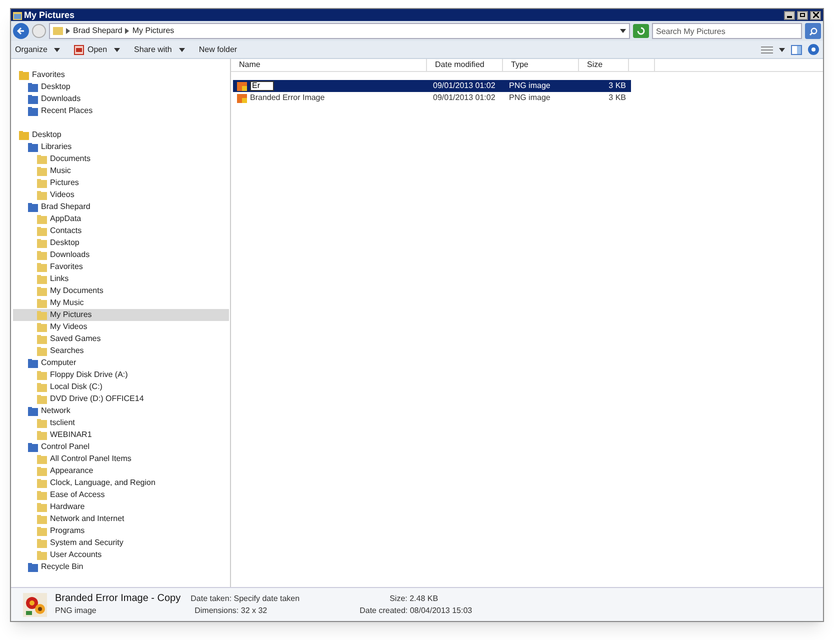  What do you see at coordinates (121, 339) in the screenshot?
I see `nav-item: Saved Games` at bounding box center [121, 339].